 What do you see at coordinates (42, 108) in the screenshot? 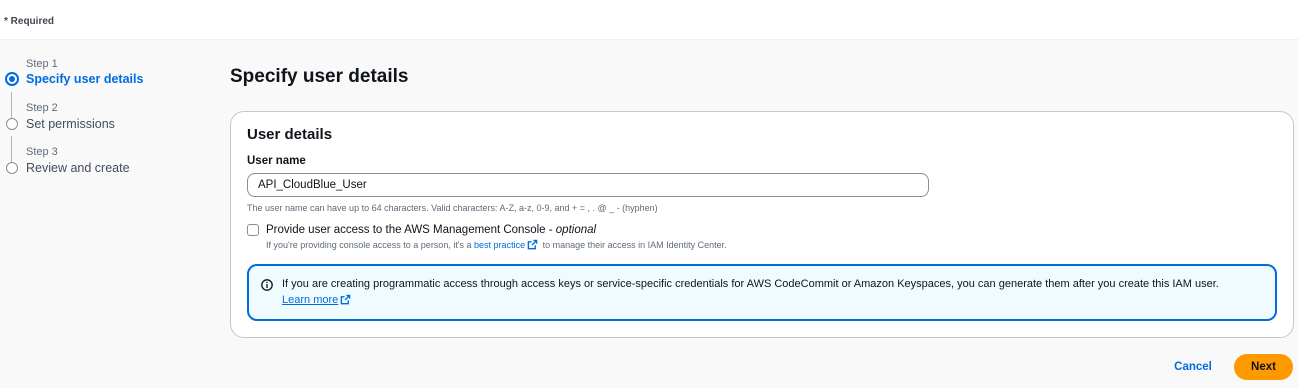
I see `step-2-label: Step 2` at bounding box center [42, 108].